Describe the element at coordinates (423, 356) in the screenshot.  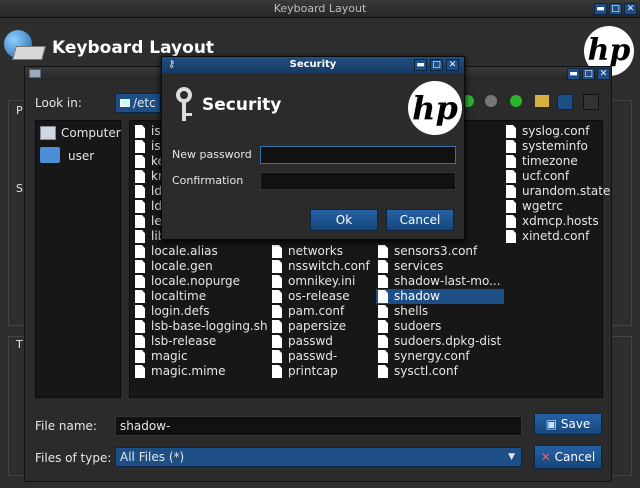
I see `list-item: synergy.conf` at that location.